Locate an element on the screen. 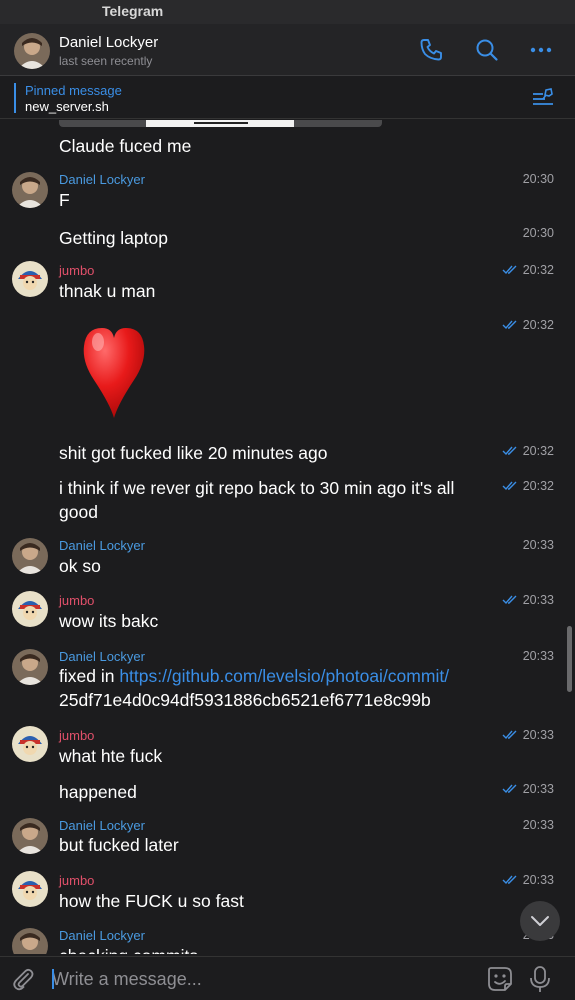 The height and width of the screenshot is (1000, 575). message-text: thnak u man is located at coordinates (107, 291).